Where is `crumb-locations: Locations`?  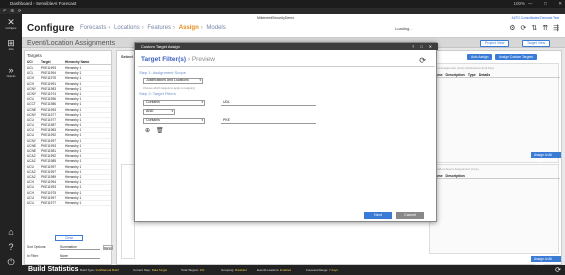
crumb-locations: Locations is located at coordinates (127, 28).